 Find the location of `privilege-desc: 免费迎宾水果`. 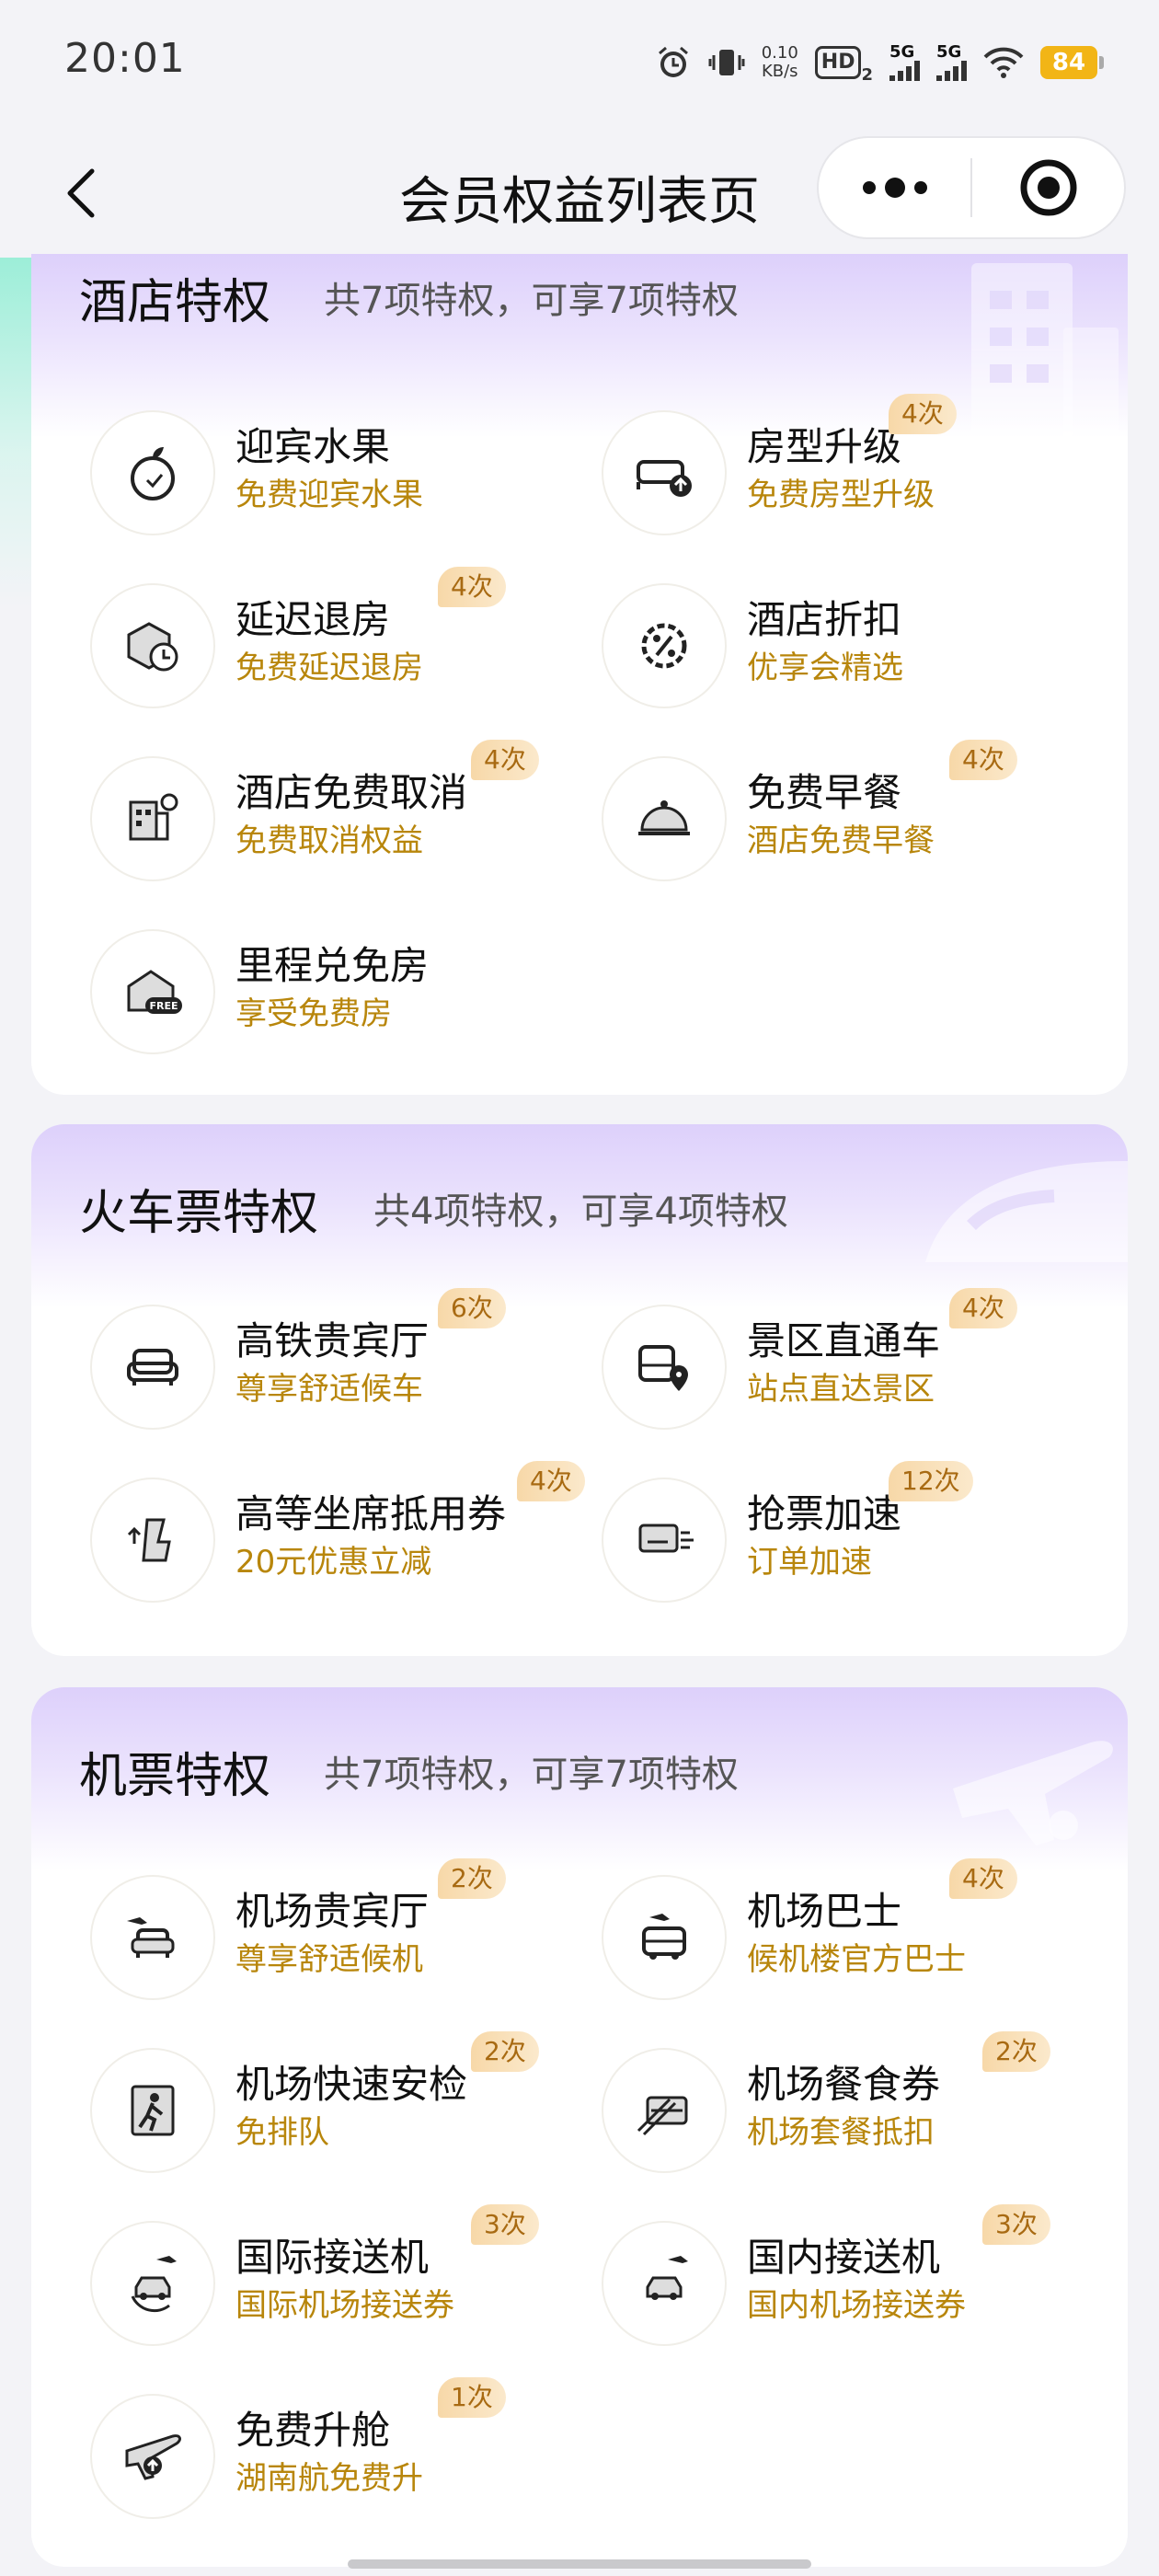

privilege-desc: 免费迎宾水果 is located at coordinates (329, 495).